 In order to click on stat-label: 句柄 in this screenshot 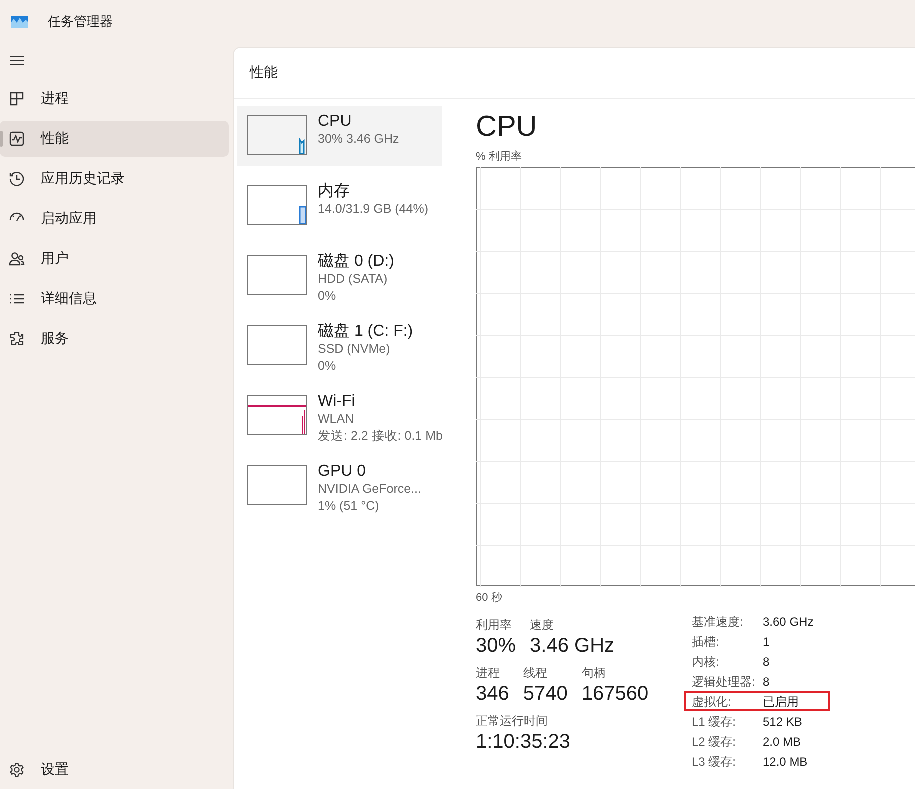, I will do `click(594, 673)`.